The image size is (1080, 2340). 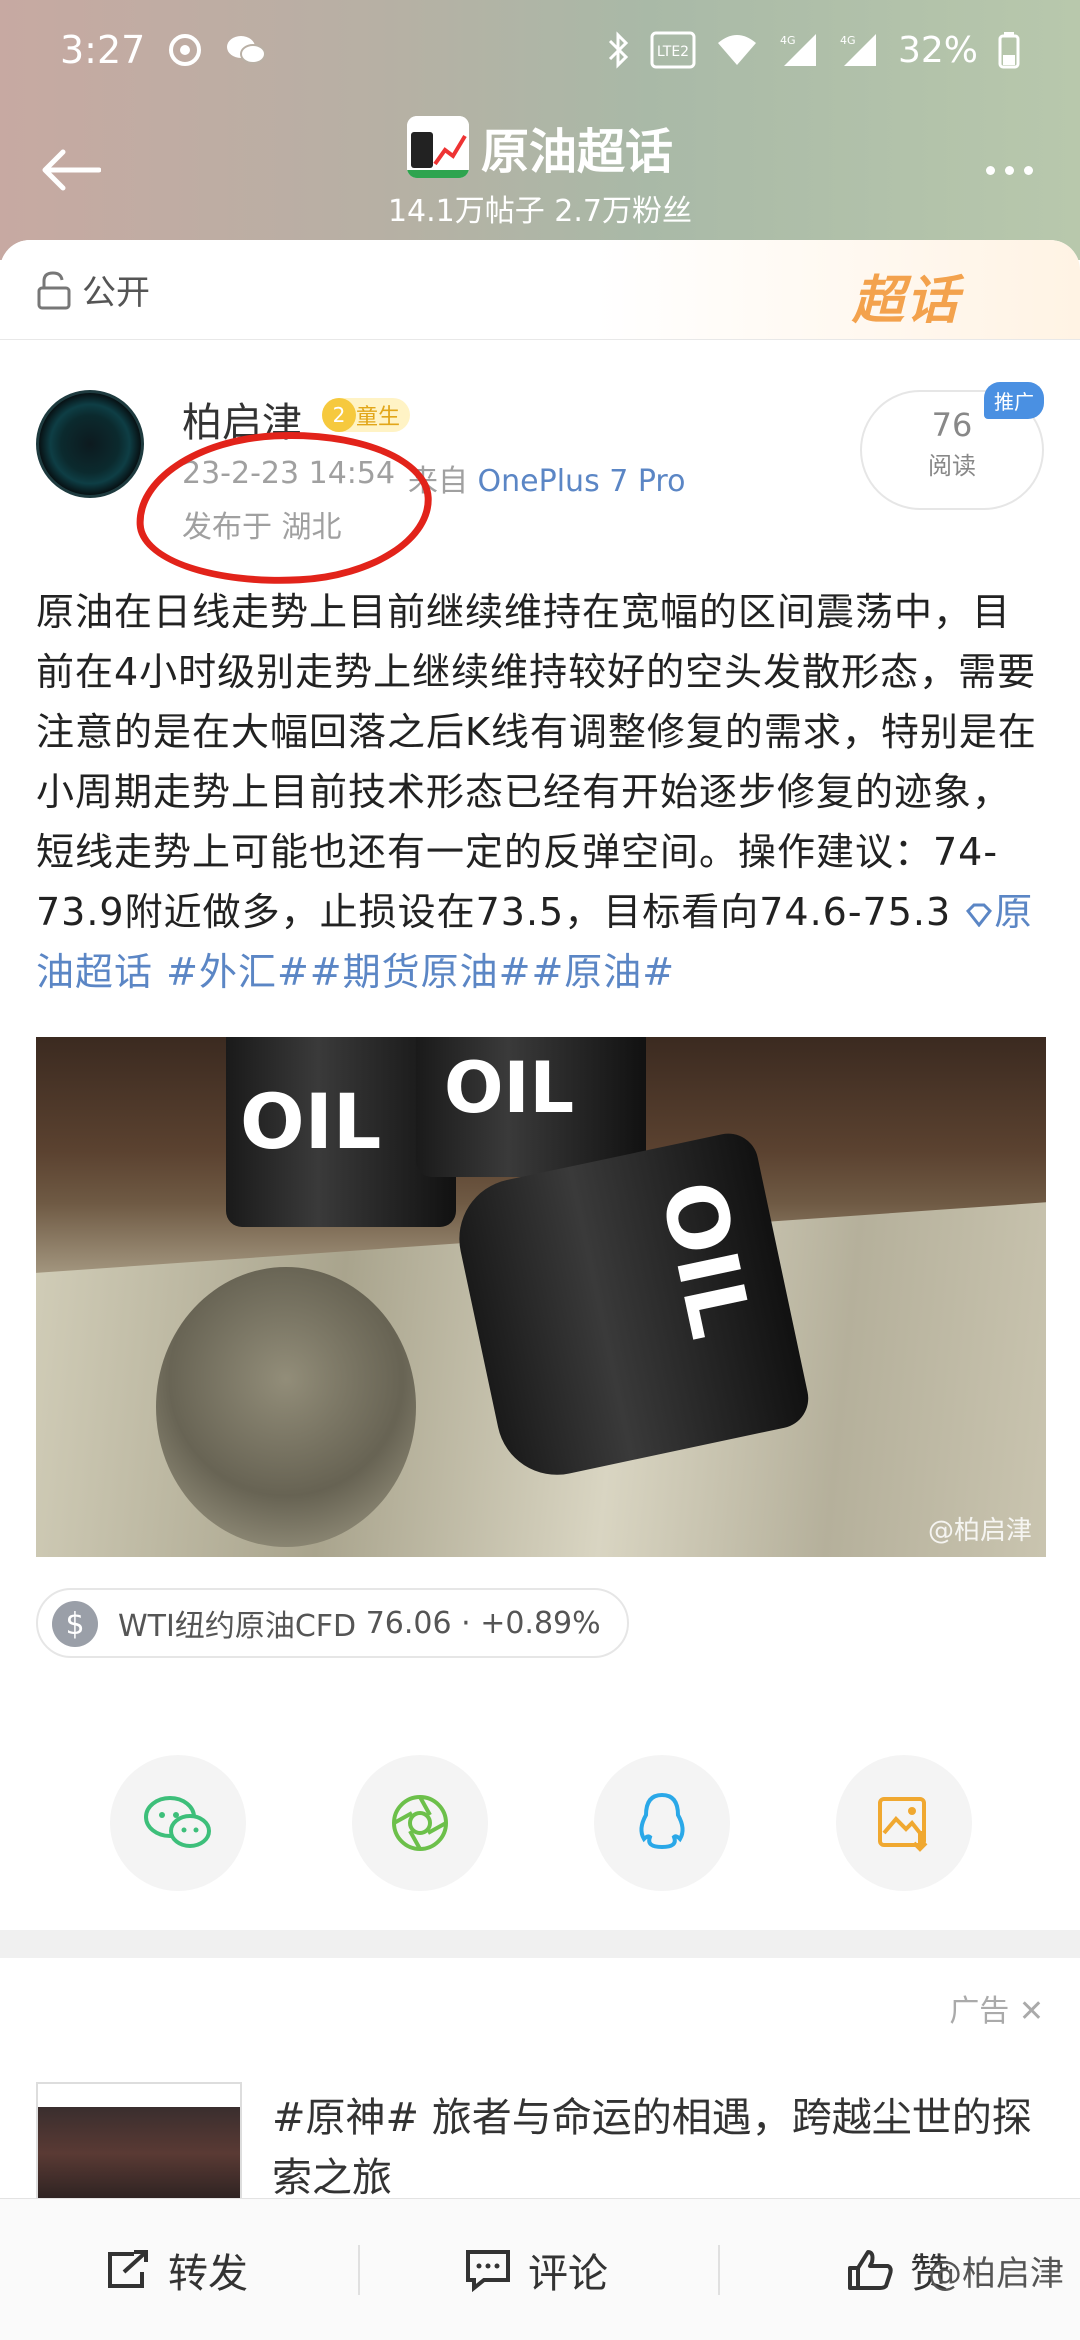 What do you see at coordinates (54, 289) in the screenshot?
I see `unlock-icon` at bounding box center [54, 289].